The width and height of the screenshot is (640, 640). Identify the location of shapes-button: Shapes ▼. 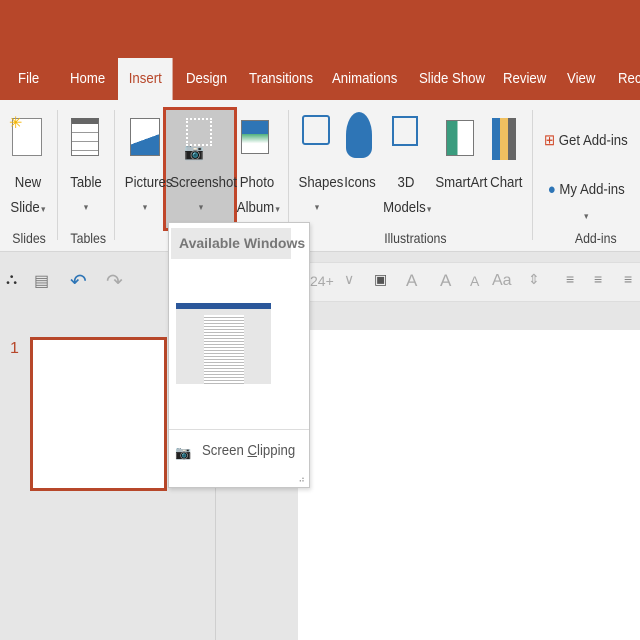
(321, 195).